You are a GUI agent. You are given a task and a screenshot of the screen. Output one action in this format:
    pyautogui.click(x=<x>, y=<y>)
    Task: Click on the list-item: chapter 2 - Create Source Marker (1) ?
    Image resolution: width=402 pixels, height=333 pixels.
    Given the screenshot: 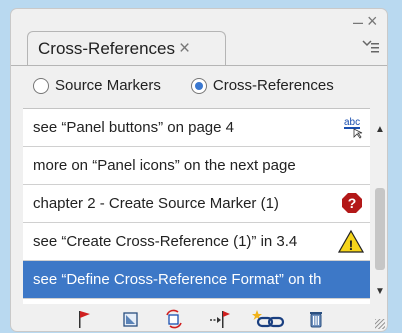 What is the action you would take?
    pyautogui.click(x=196, y=204)
    